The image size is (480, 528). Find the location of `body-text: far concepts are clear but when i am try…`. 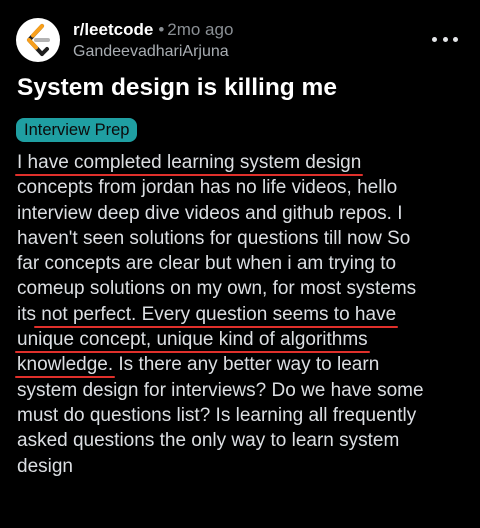

body-text: far concepts are clear but when i am try… is located at coordinates (207, 264).